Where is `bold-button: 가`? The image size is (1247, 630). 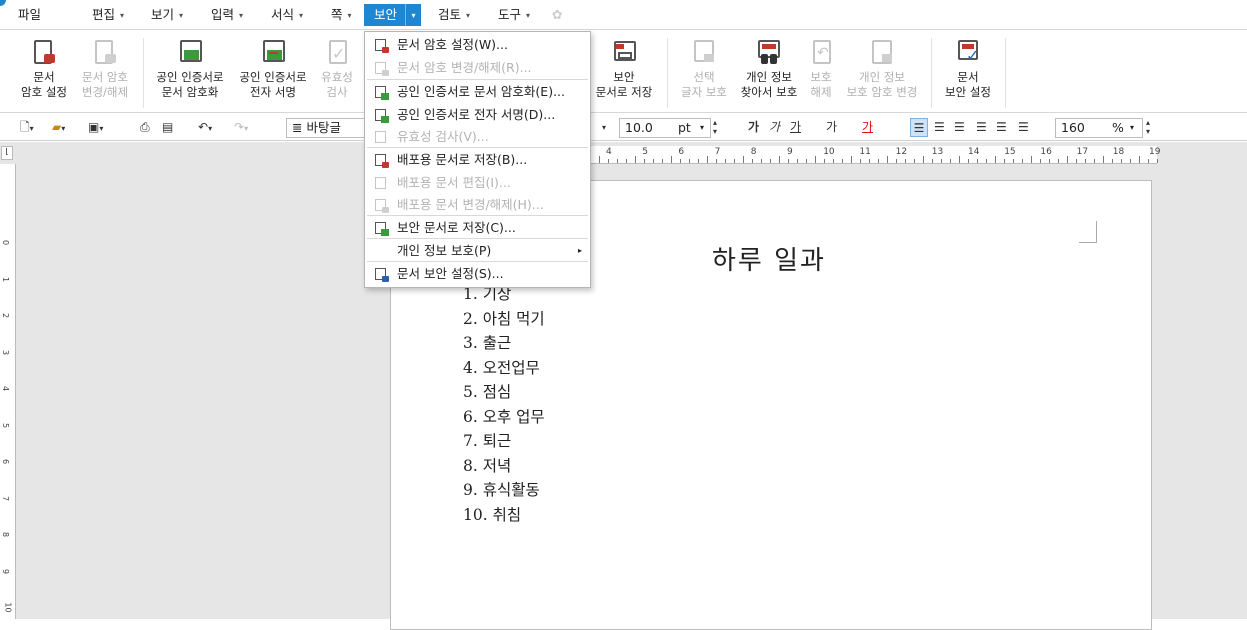
bold-button: 가 is located at coordinates (753, 127).